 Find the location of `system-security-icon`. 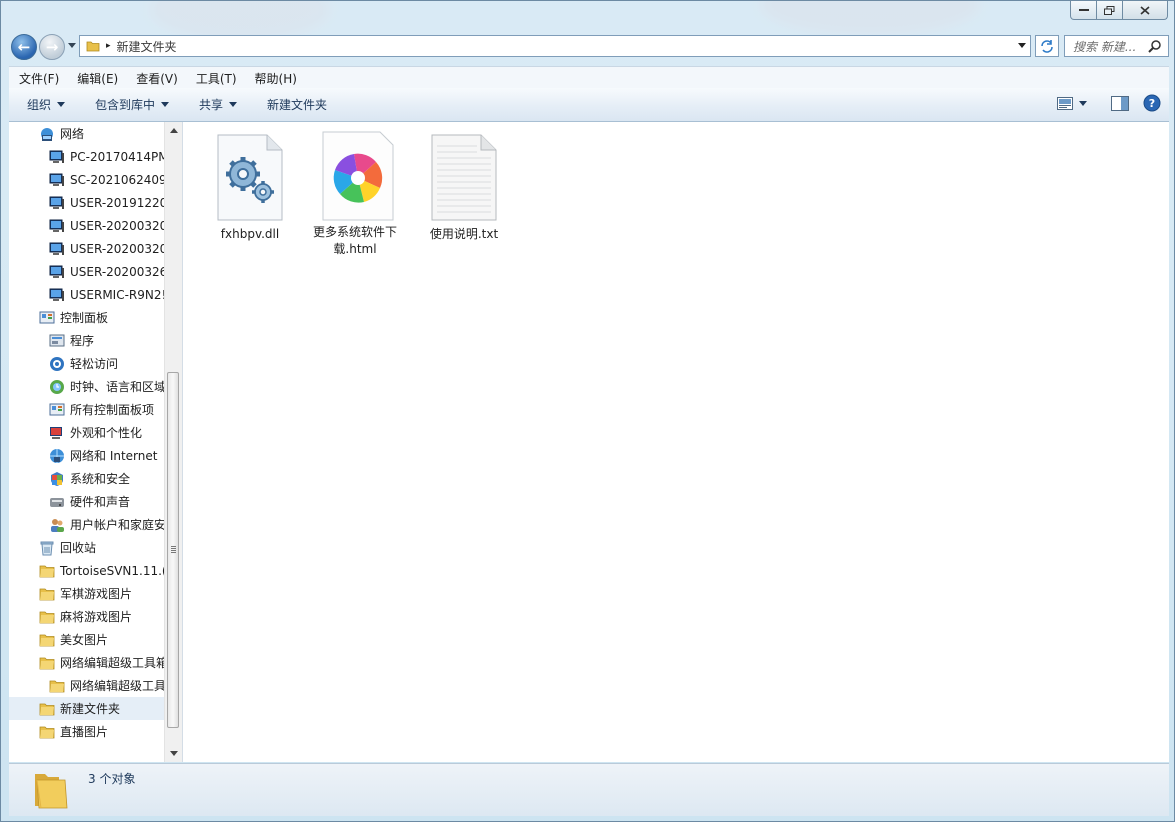

system-security-icon is located at coordinates (57, 479).